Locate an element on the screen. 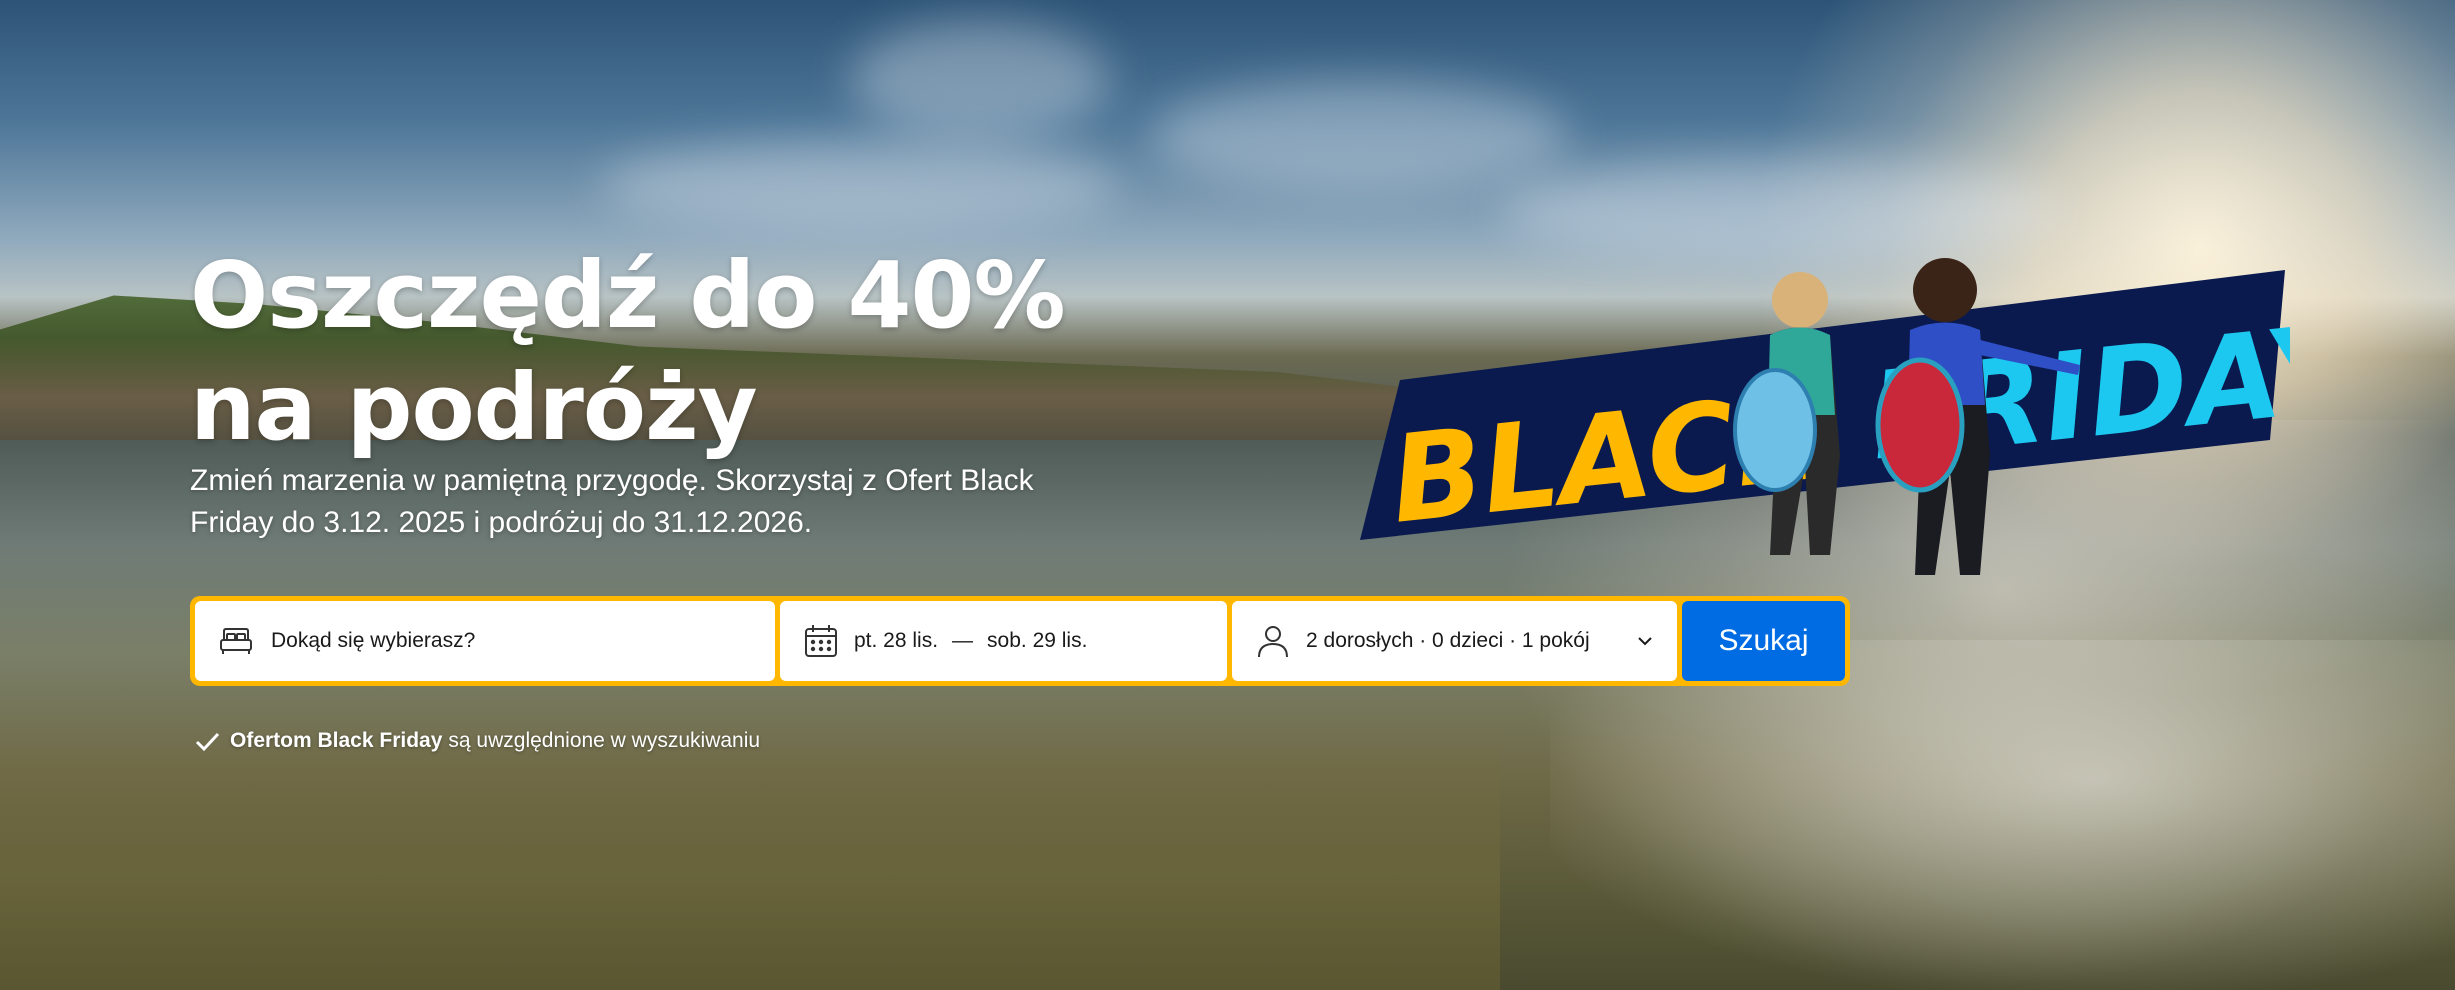 Image resolution: width=2455 pixels, height=990 pixels. surf-foam is located at coordinates (2002, 815).